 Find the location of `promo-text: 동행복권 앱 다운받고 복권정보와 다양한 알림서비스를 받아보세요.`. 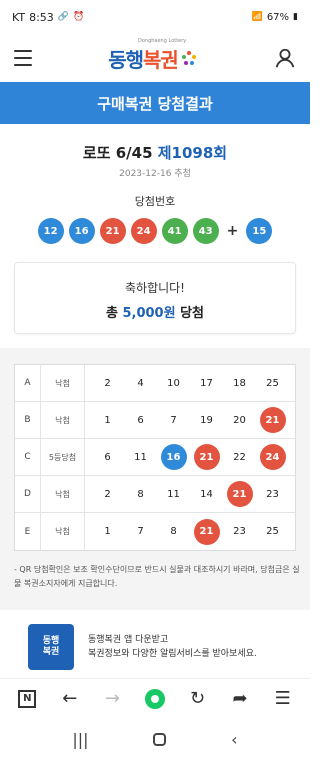

promo-text: 동행복권 앱 다운받고 복권정보와 다양한 알림서비스를 받아보세요. is located at coordinates (172, 647).